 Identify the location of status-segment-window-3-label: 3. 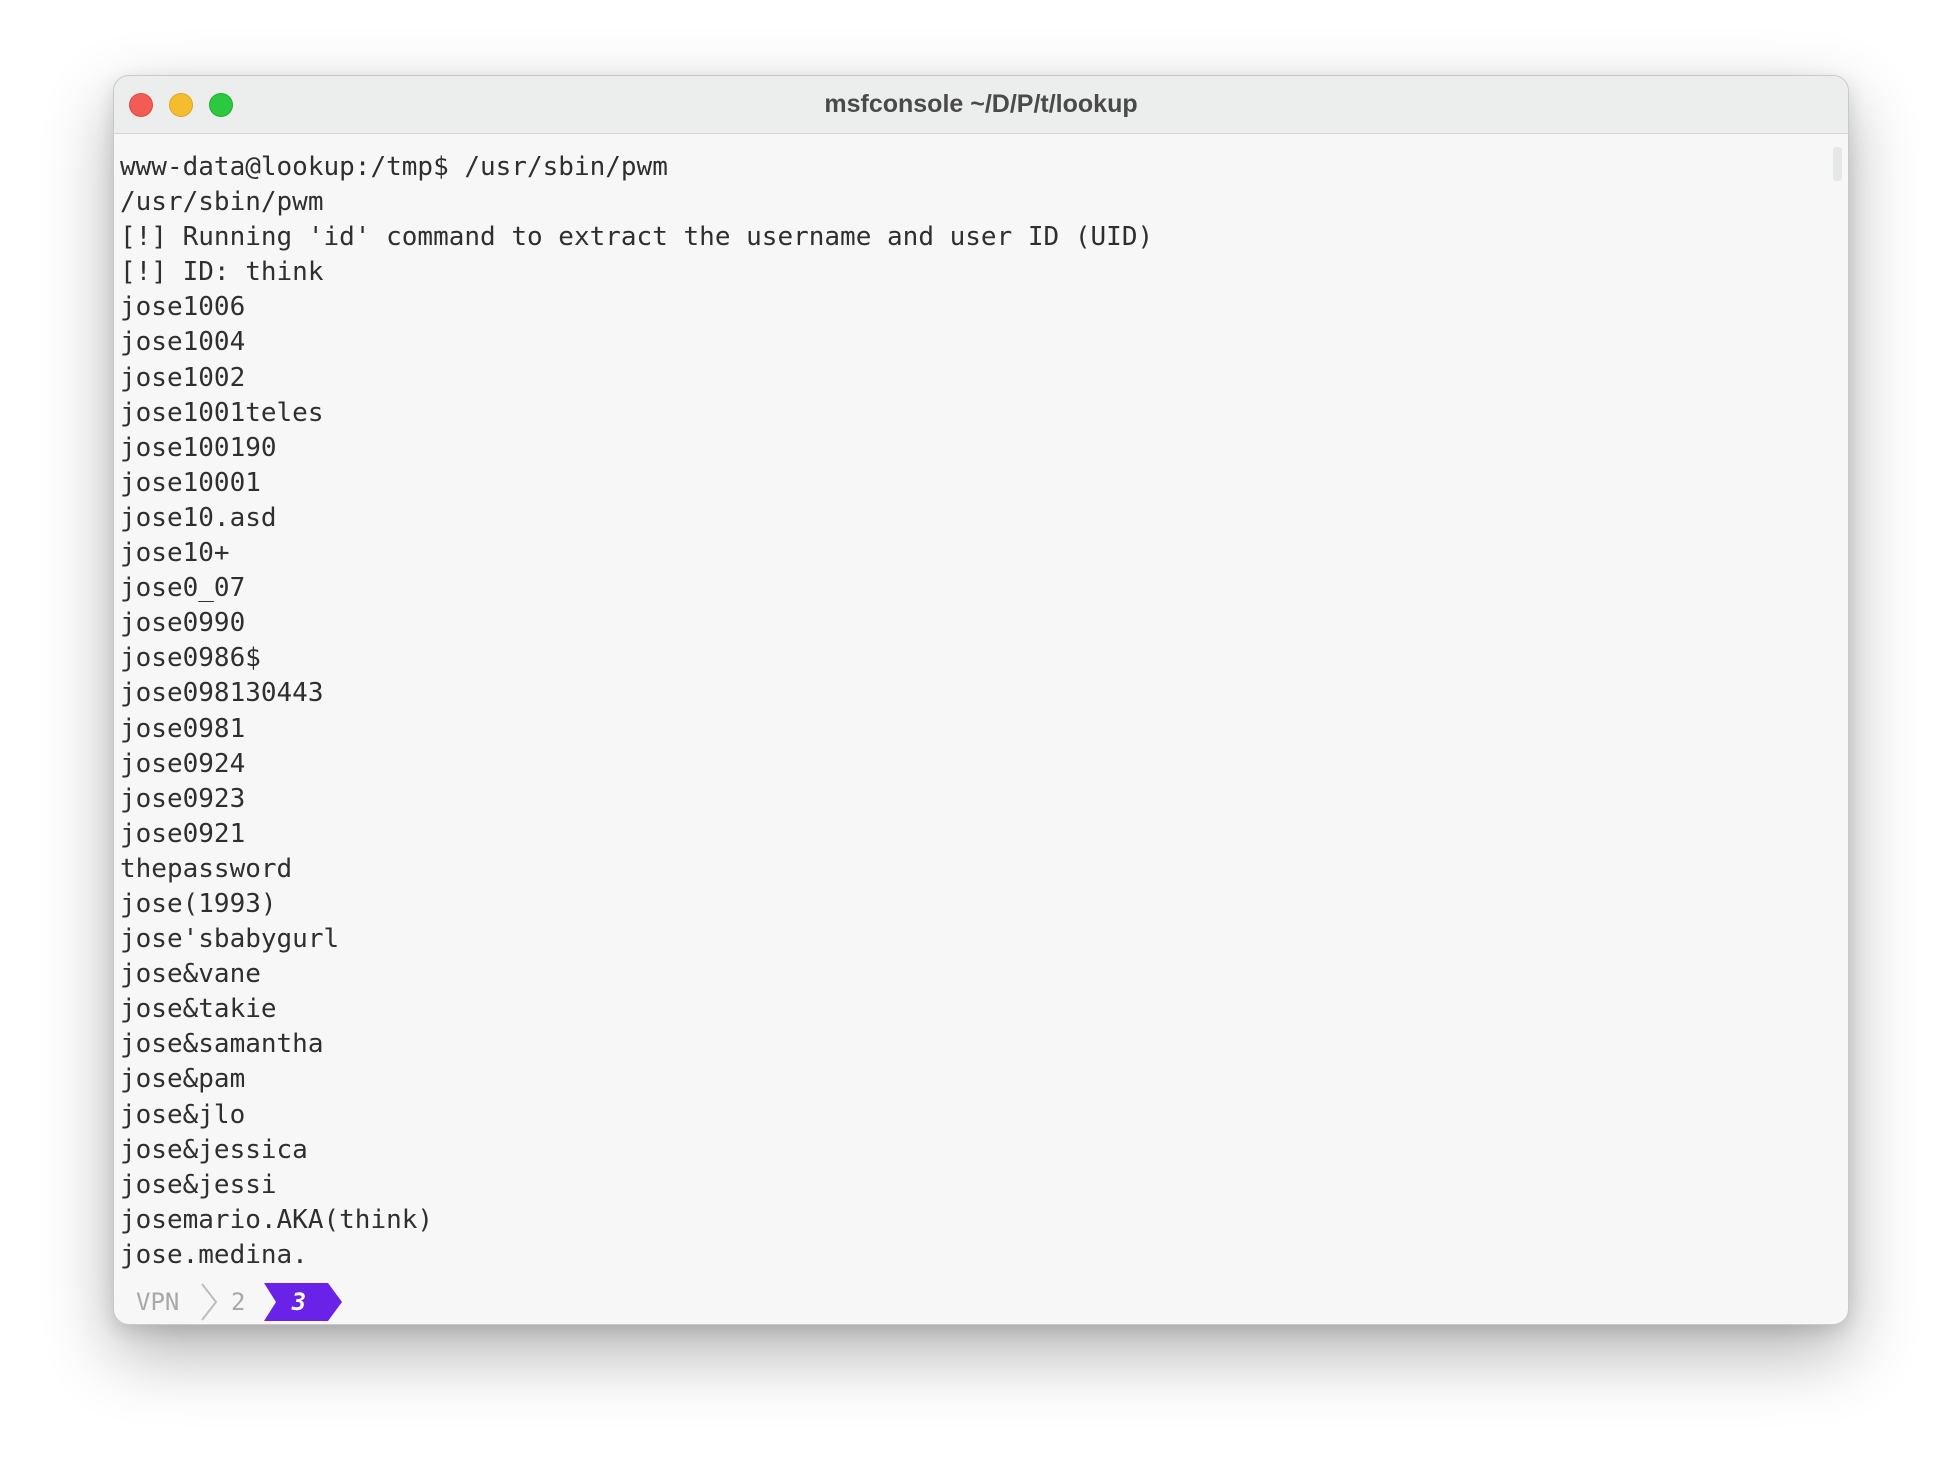
(299, 1302).